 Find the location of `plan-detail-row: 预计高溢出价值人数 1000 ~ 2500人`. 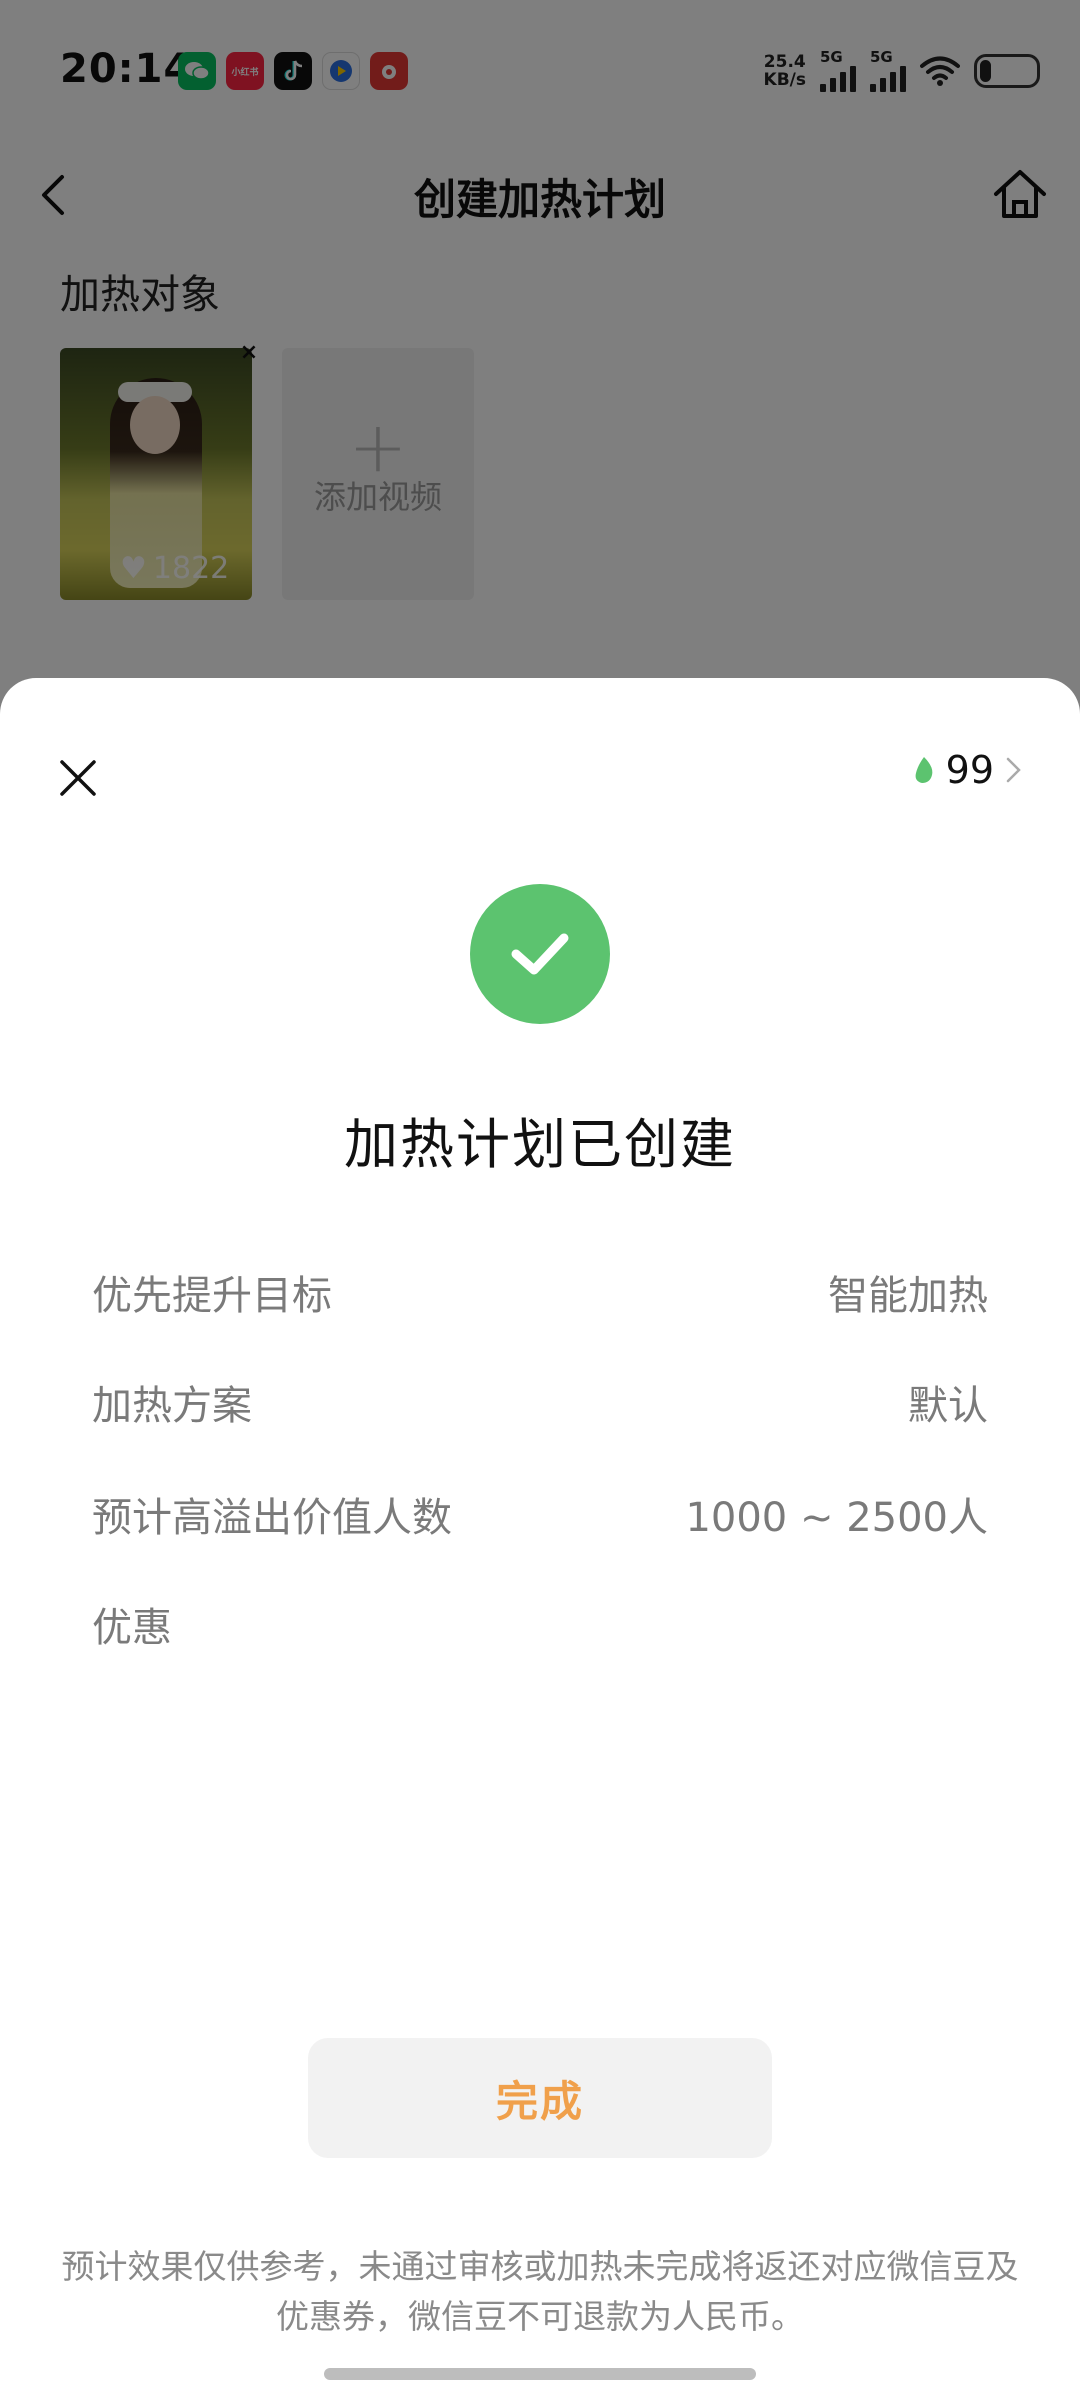

plan-detail-row: 预计高溢出价值人数 1000 ~ 2500人 is located at coordinates (540, 1514).